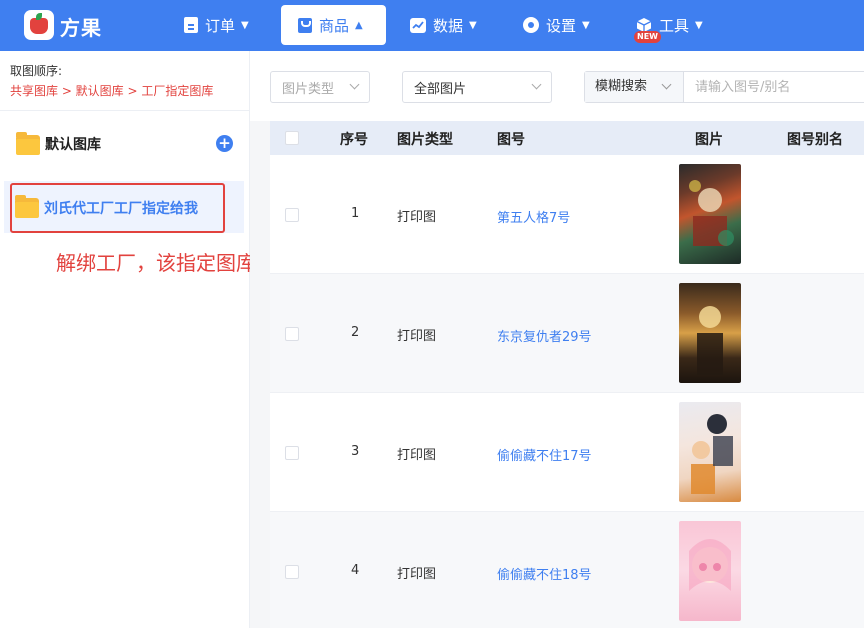  I want to click on select-all-checkbox, so click(292, 138).